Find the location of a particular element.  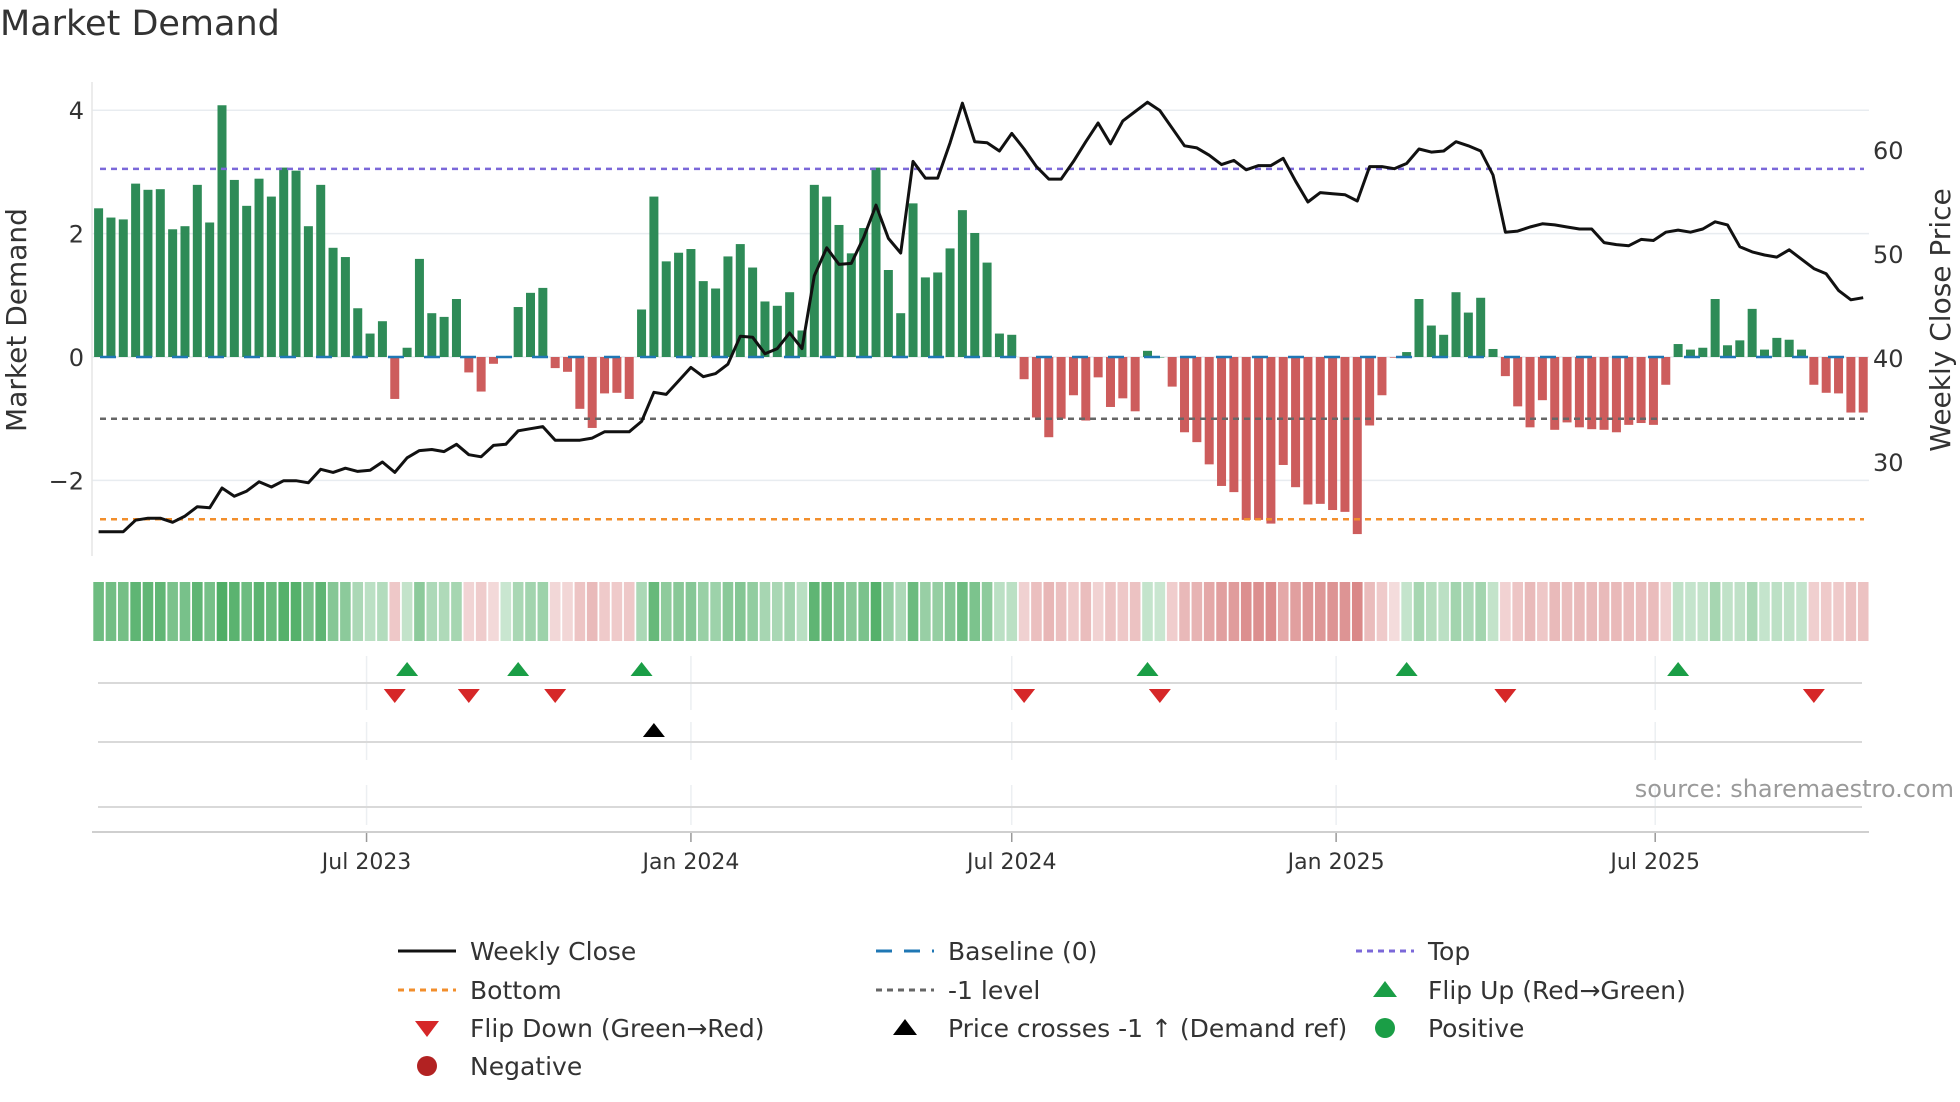

y-tick-label: 0 is located at coordinates (76, 358).